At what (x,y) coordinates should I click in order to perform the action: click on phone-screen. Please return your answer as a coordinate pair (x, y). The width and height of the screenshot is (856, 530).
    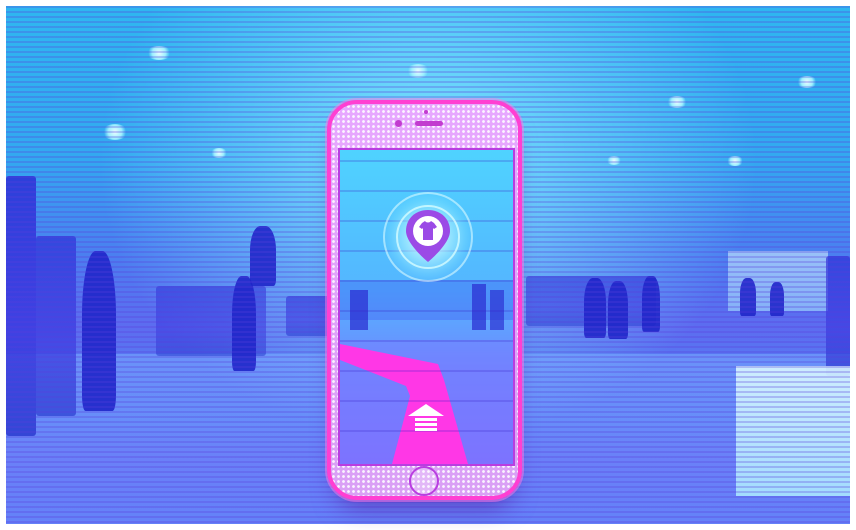
    Looking at the image, I should click on (426, 307).